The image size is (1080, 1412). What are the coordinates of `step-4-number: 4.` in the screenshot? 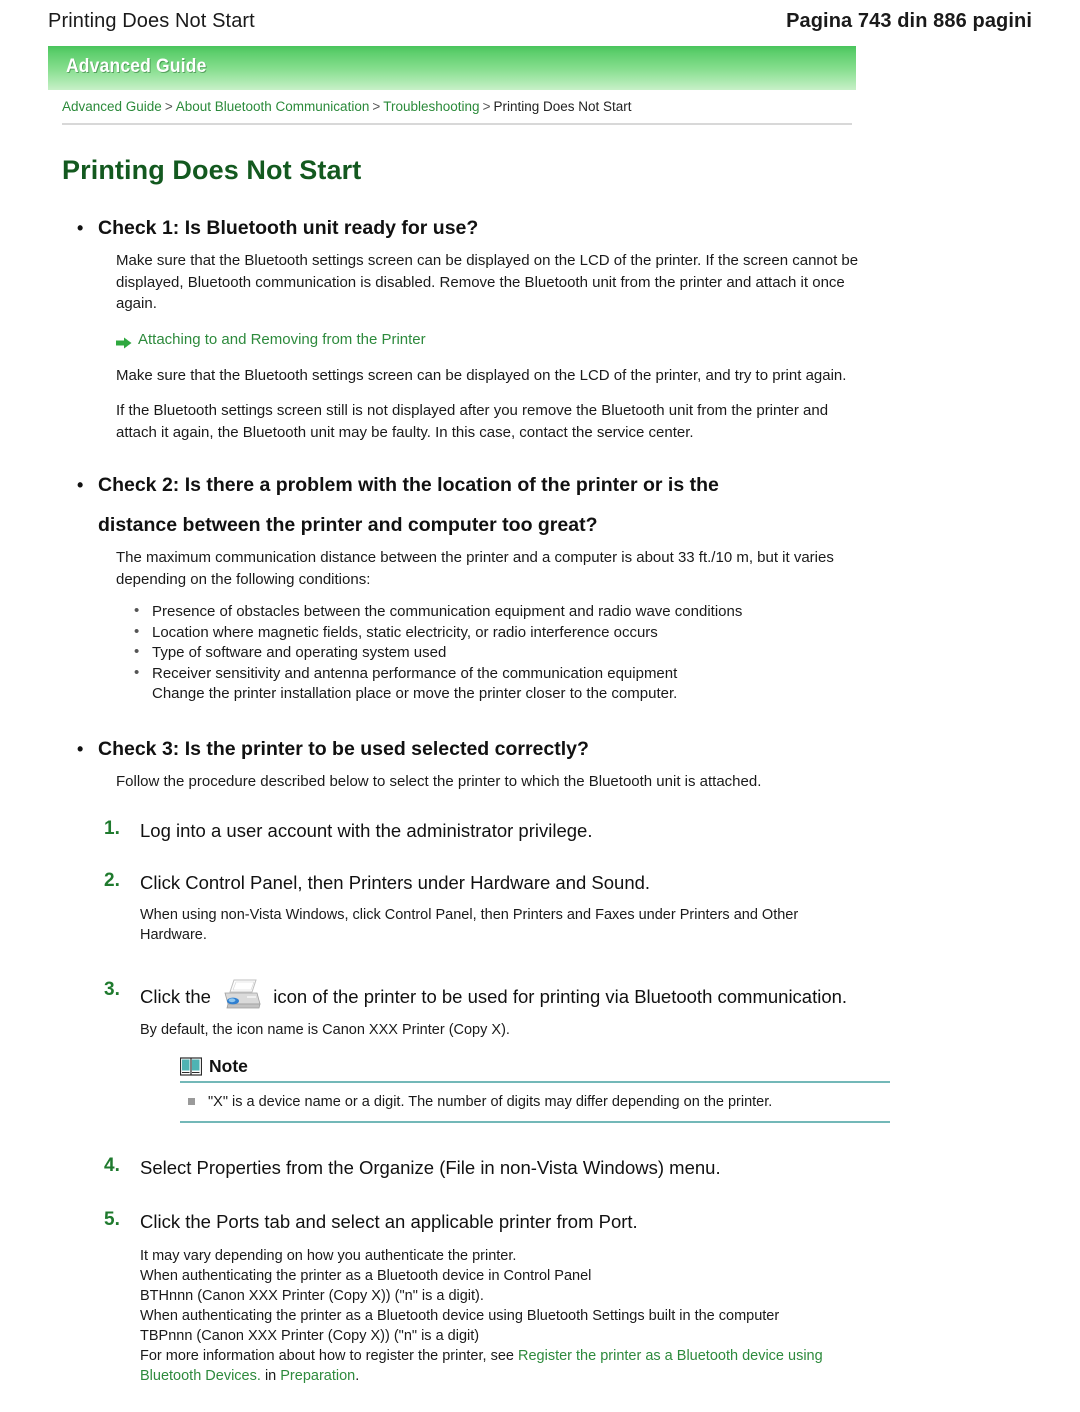 It's located at (112, 1165).